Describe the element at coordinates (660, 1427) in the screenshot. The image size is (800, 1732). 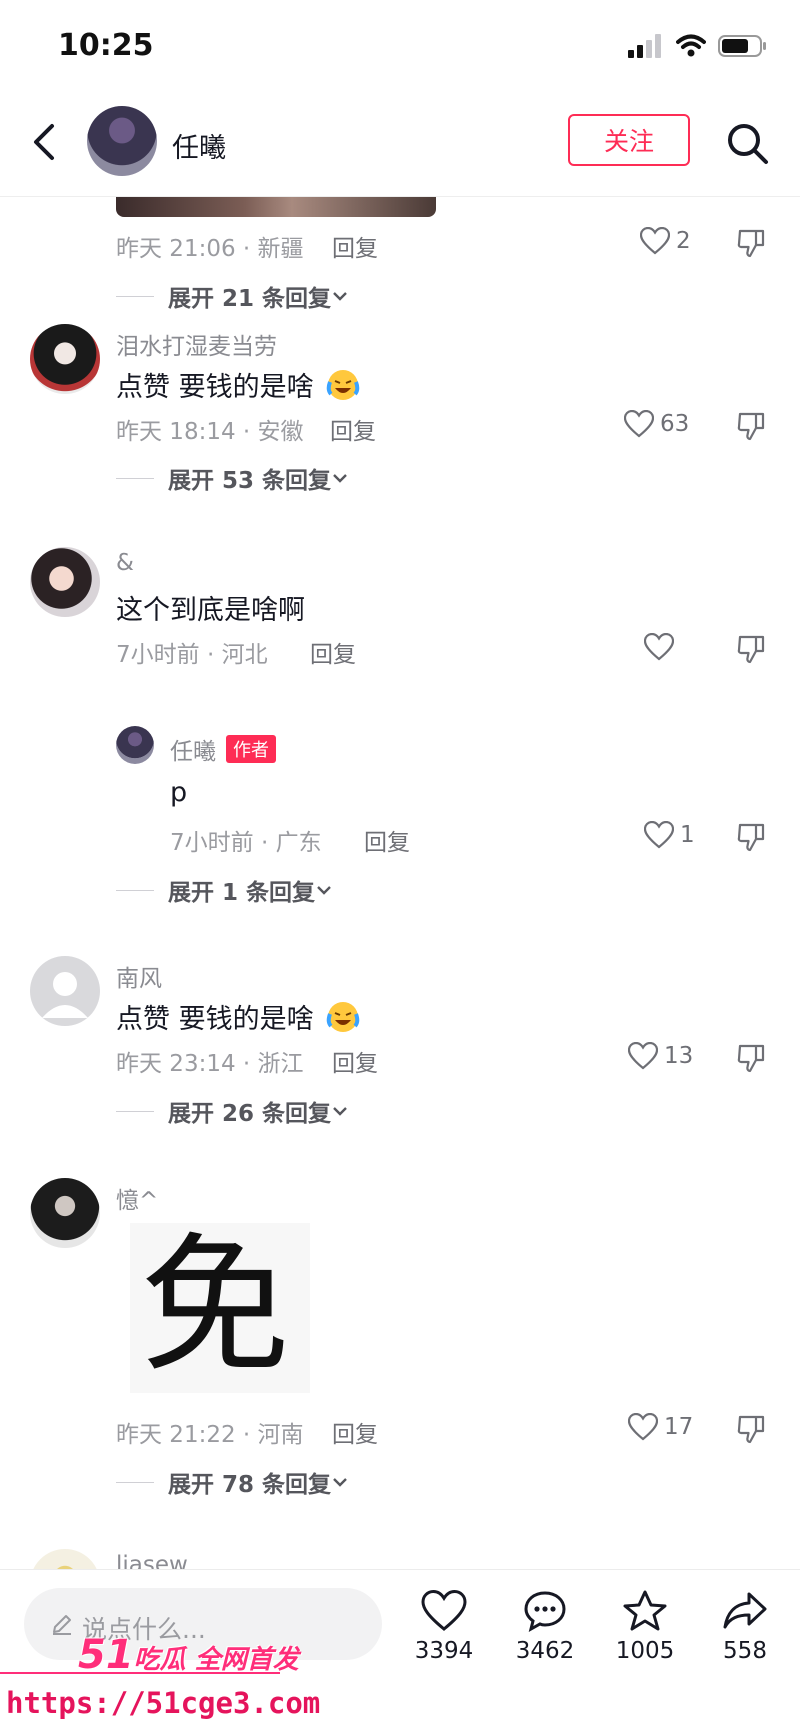
I see `like-button: 17` at that location.